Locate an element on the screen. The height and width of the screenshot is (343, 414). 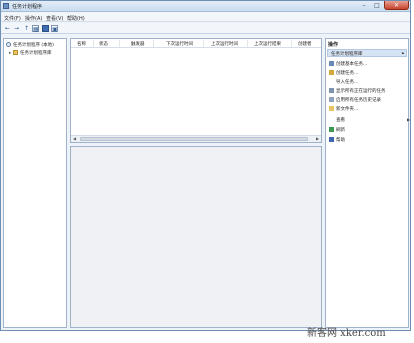
actions-group-header: 任务计划程序库 ▴ is located at coordinates (367, 53).